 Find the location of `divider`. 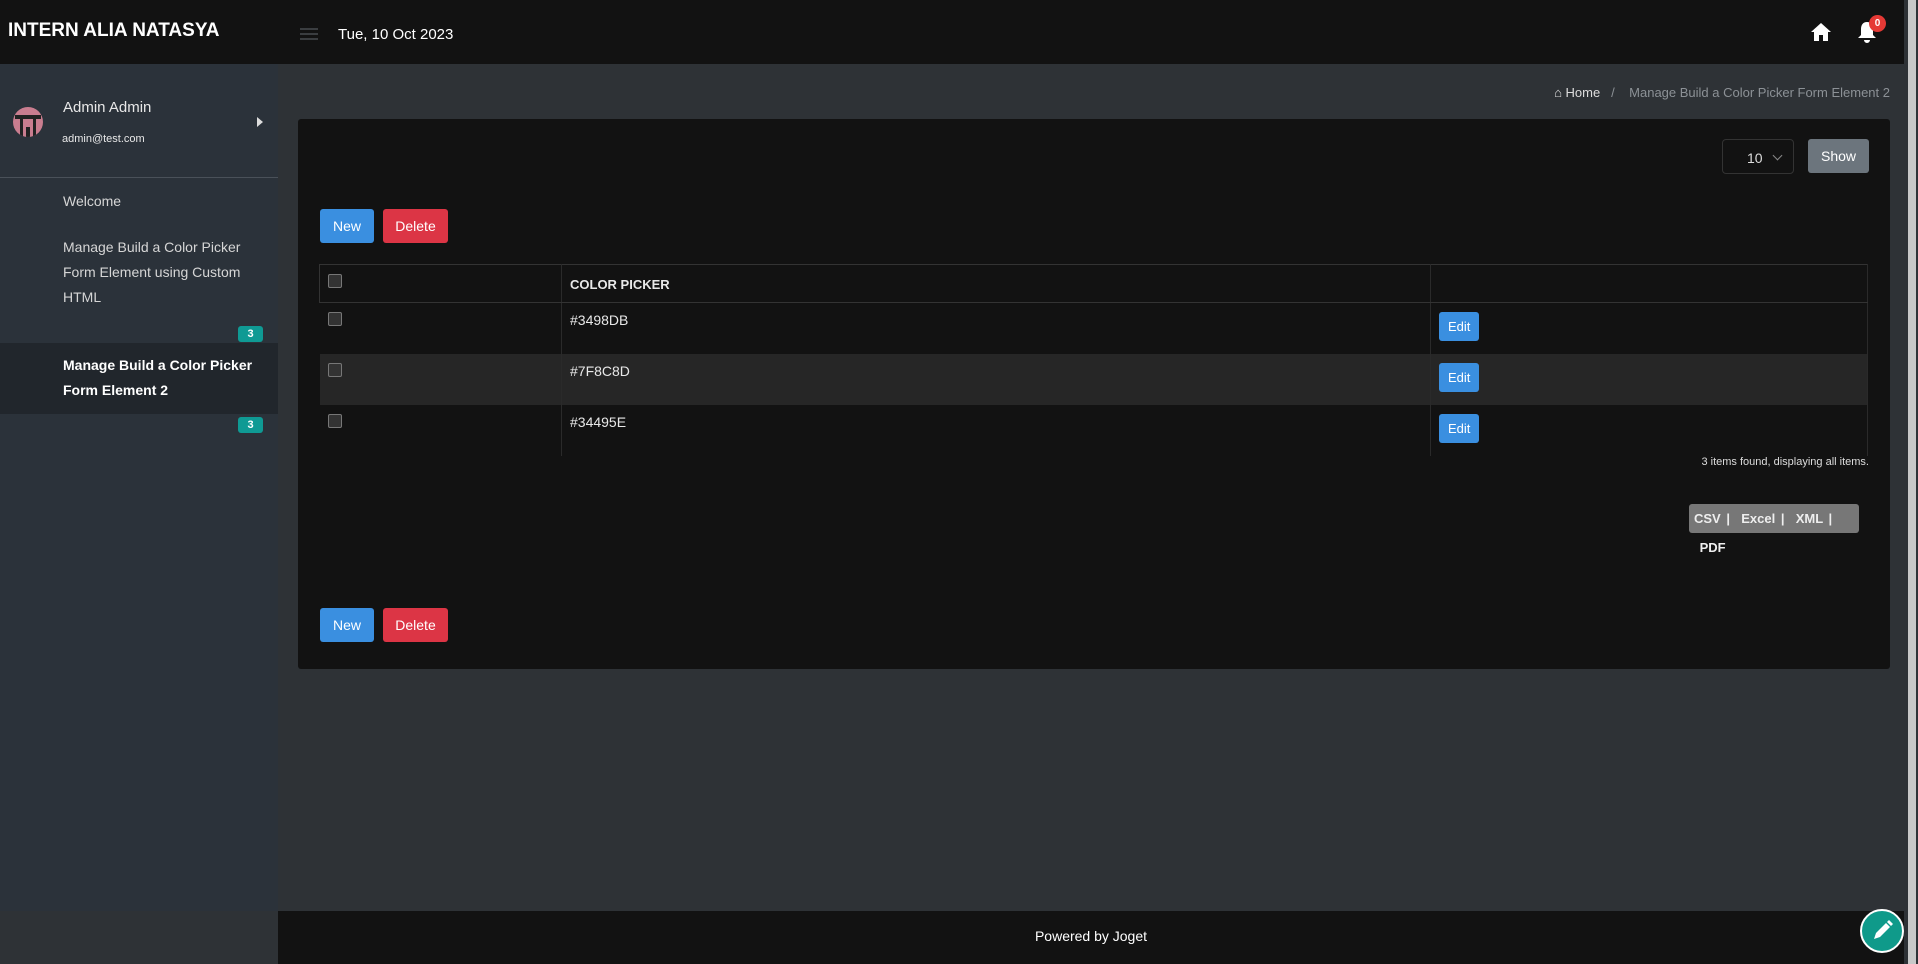

divider is located at coordinates (139, 177).